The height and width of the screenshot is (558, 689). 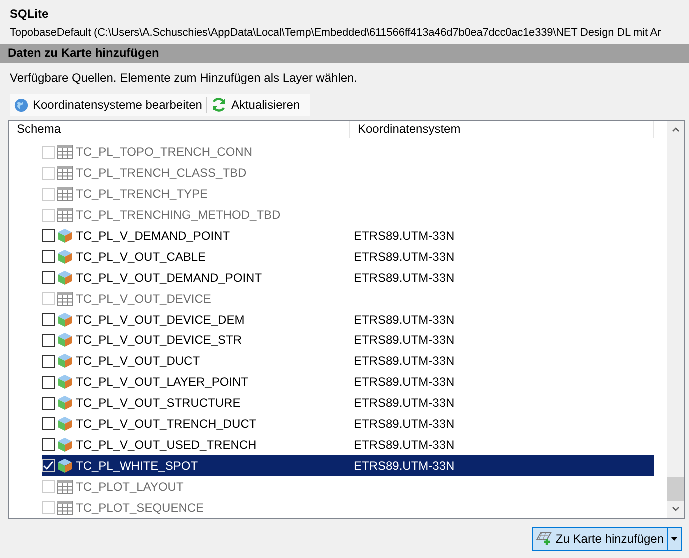 What do you see at coordinates (348, 236) in the screenshot?
I see `layer-row: TC_PL_V_DEMAND_POINT ETRS89.UTM-33N` at bounding box center [348, 236].